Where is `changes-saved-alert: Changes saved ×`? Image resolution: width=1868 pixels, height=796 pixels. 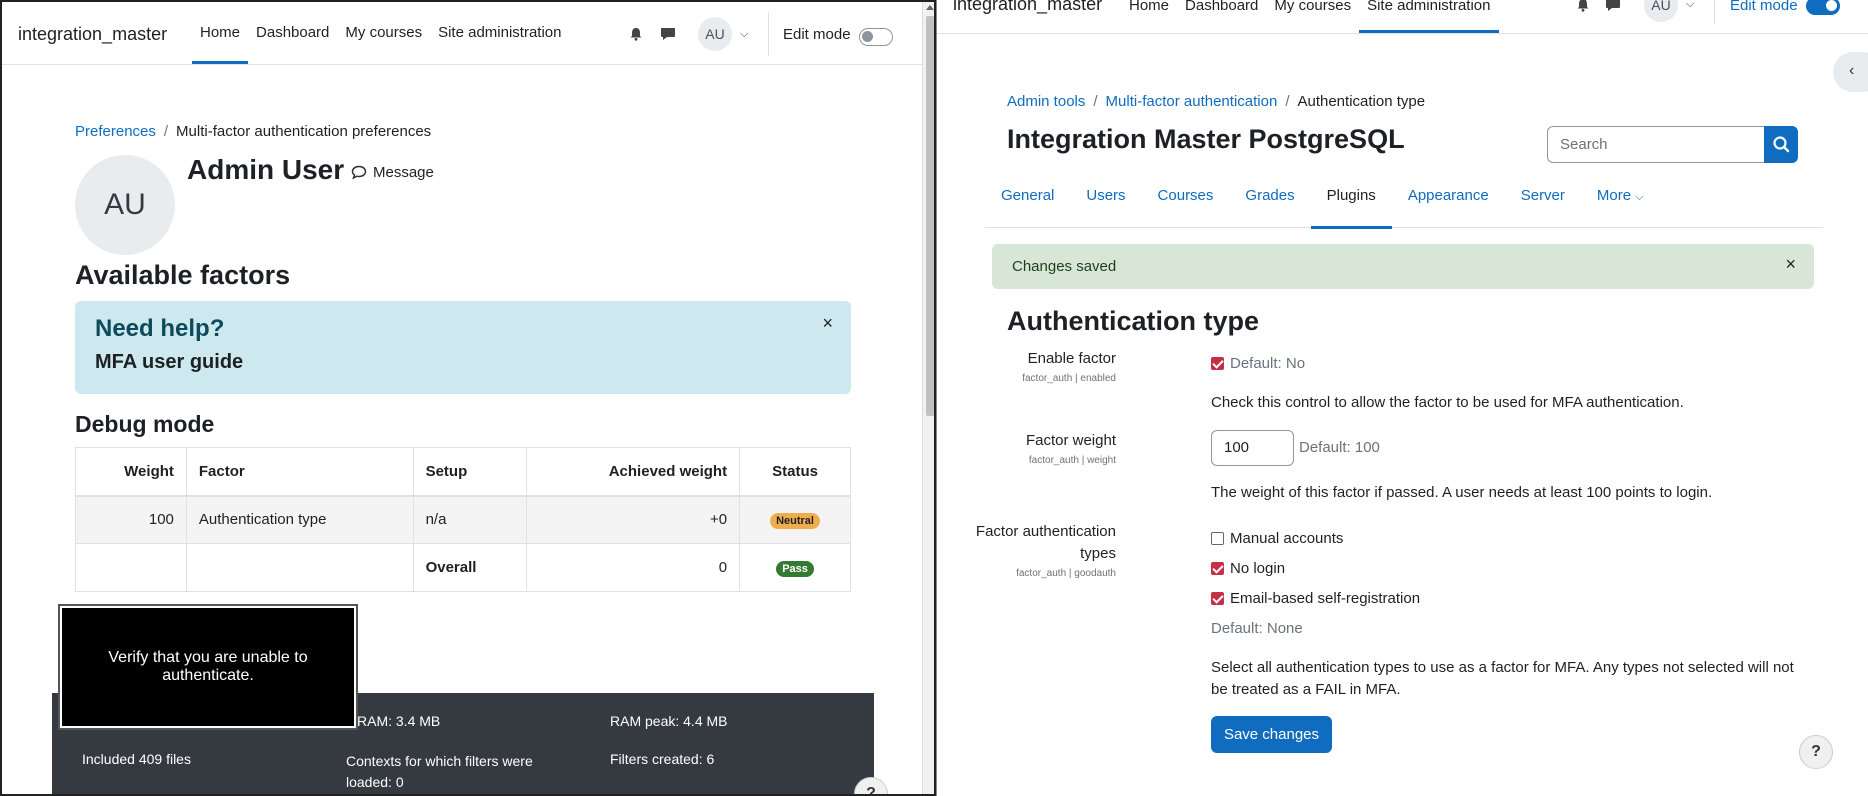
changes-saved-alert: Changes saved × is located at coordinates (1403, 266).